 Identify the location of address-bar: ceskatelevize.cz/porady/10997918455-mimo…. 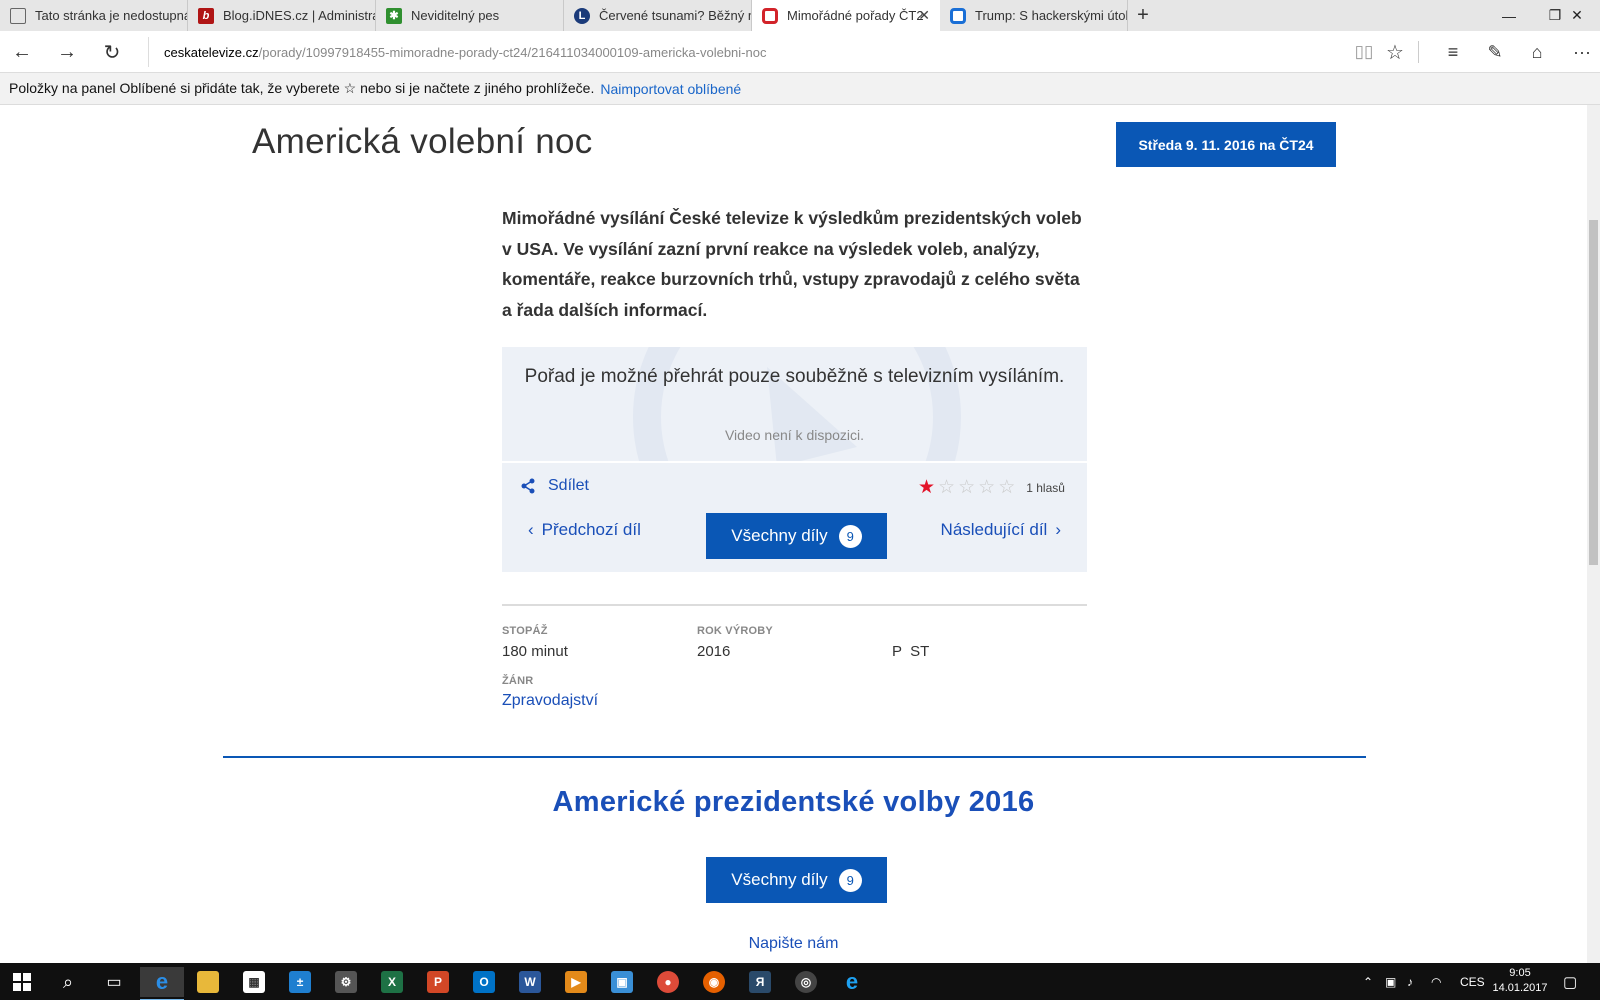
(730, 52).